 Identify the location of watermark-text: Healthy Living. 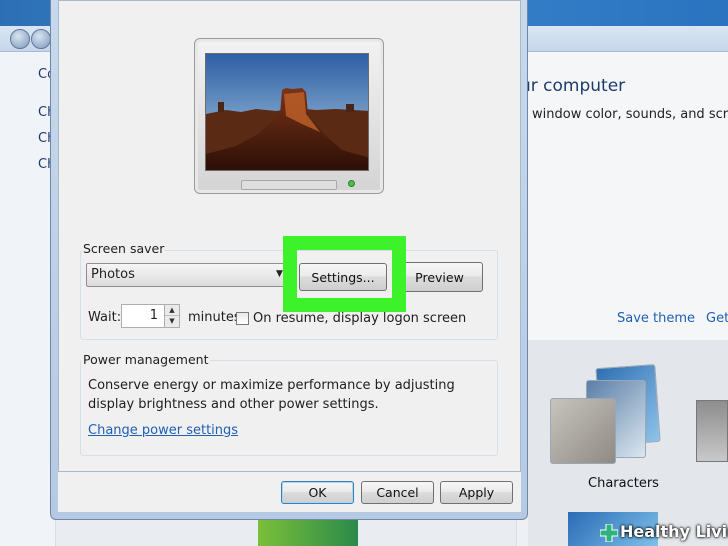
(674, 531).